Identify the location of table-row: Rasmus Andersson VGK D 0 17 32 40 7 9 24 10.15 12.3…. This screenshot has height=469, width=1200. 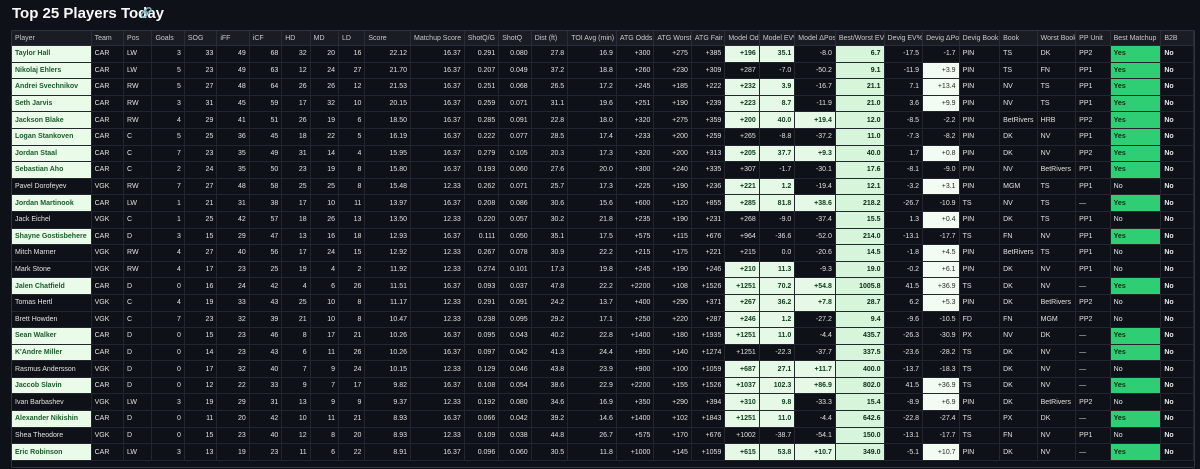
(603, 369).